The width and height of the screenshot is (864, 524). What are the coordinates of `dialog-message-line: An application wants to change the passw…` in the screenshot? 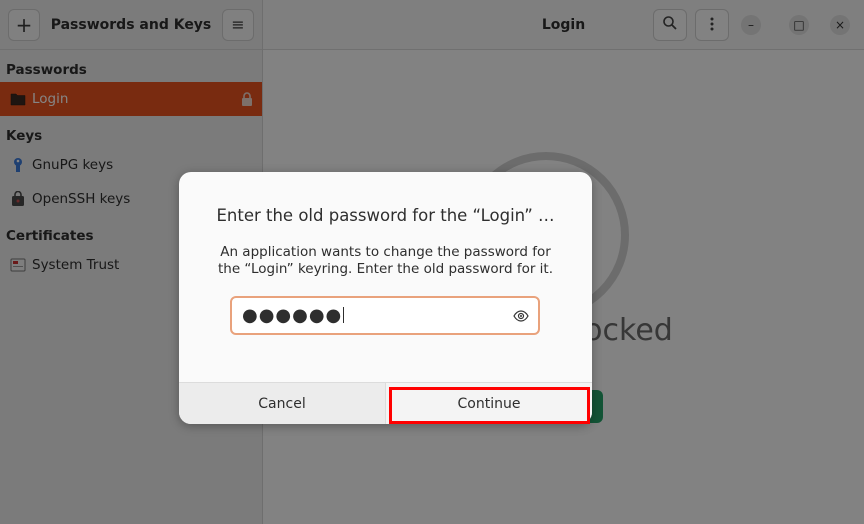 It's located at (385, 252).